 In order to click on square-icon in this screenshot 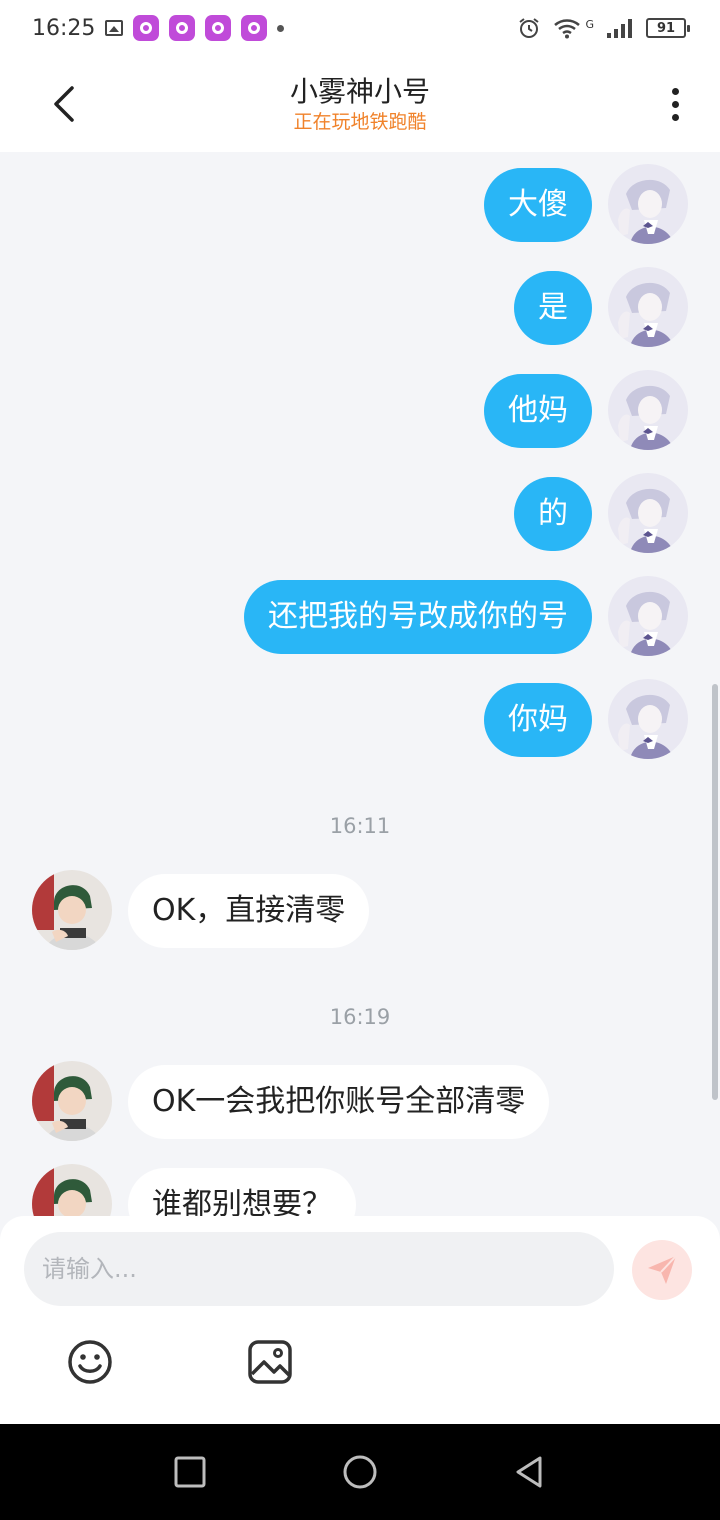, I will do `click(190, 1472)`.